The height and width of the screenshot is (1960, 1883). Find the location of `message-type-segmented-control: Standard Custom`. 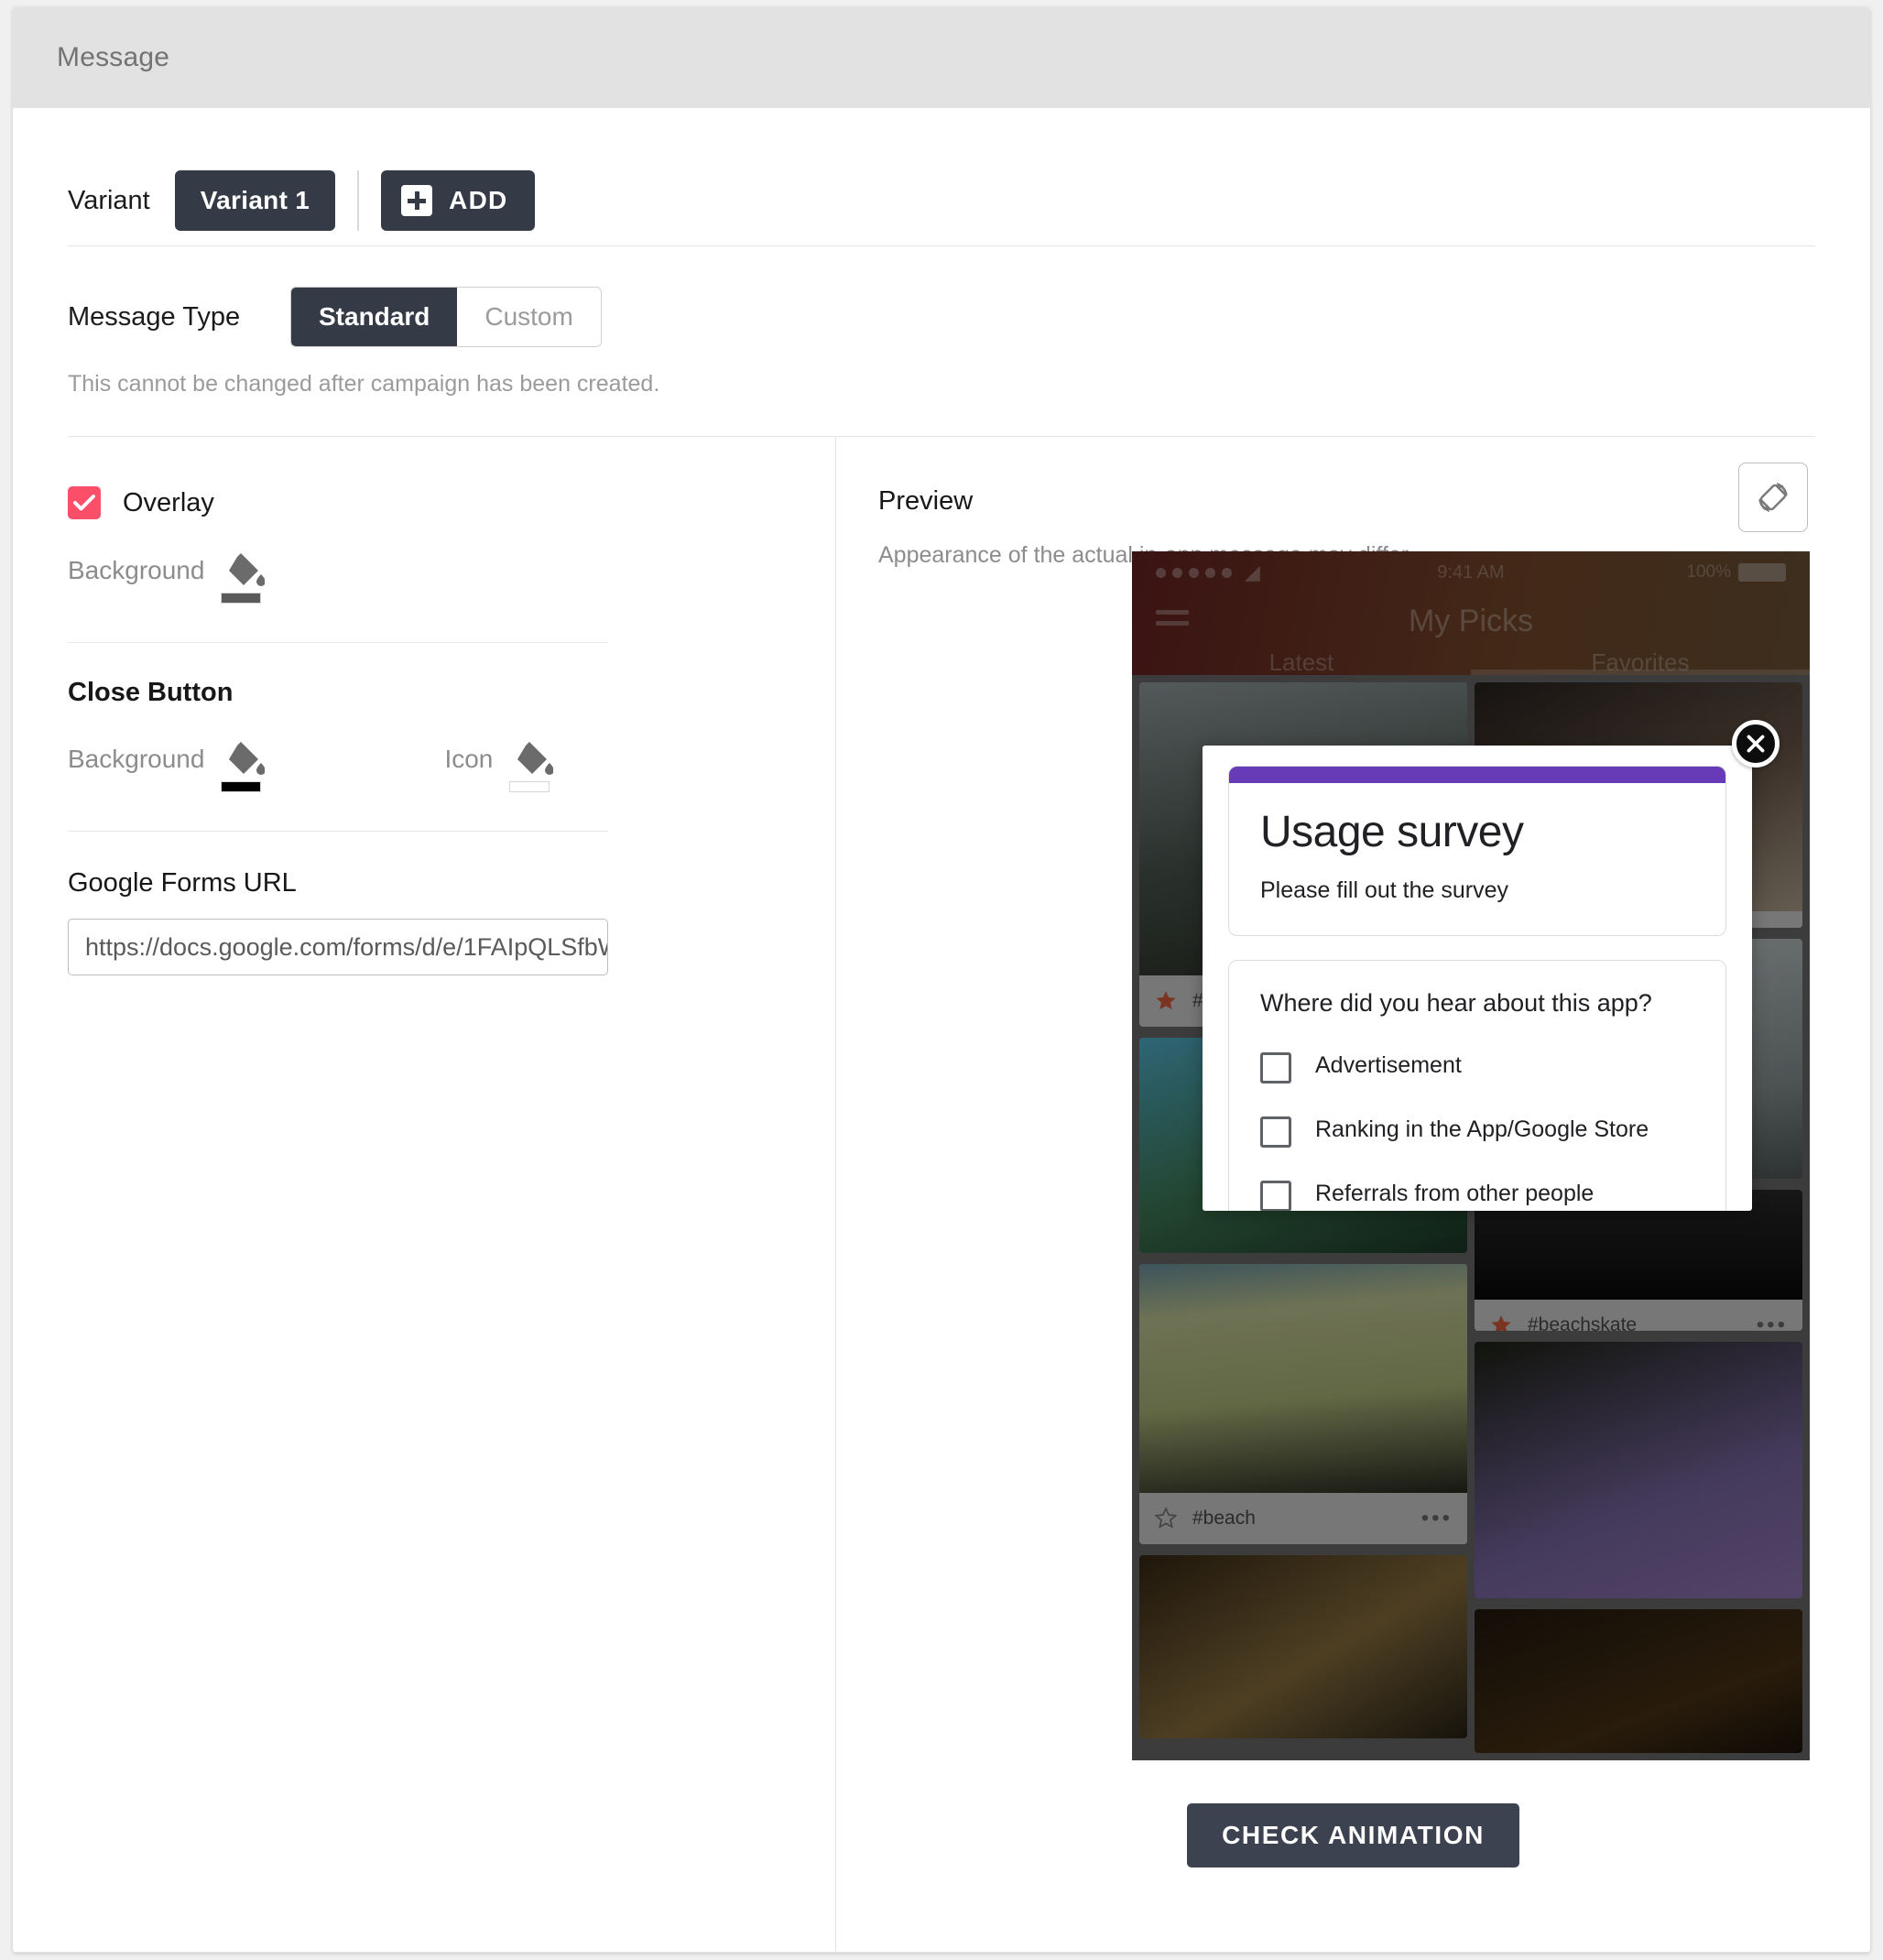

message-type-segmented-control: Standard Custom is located at coordinates (446, 317).